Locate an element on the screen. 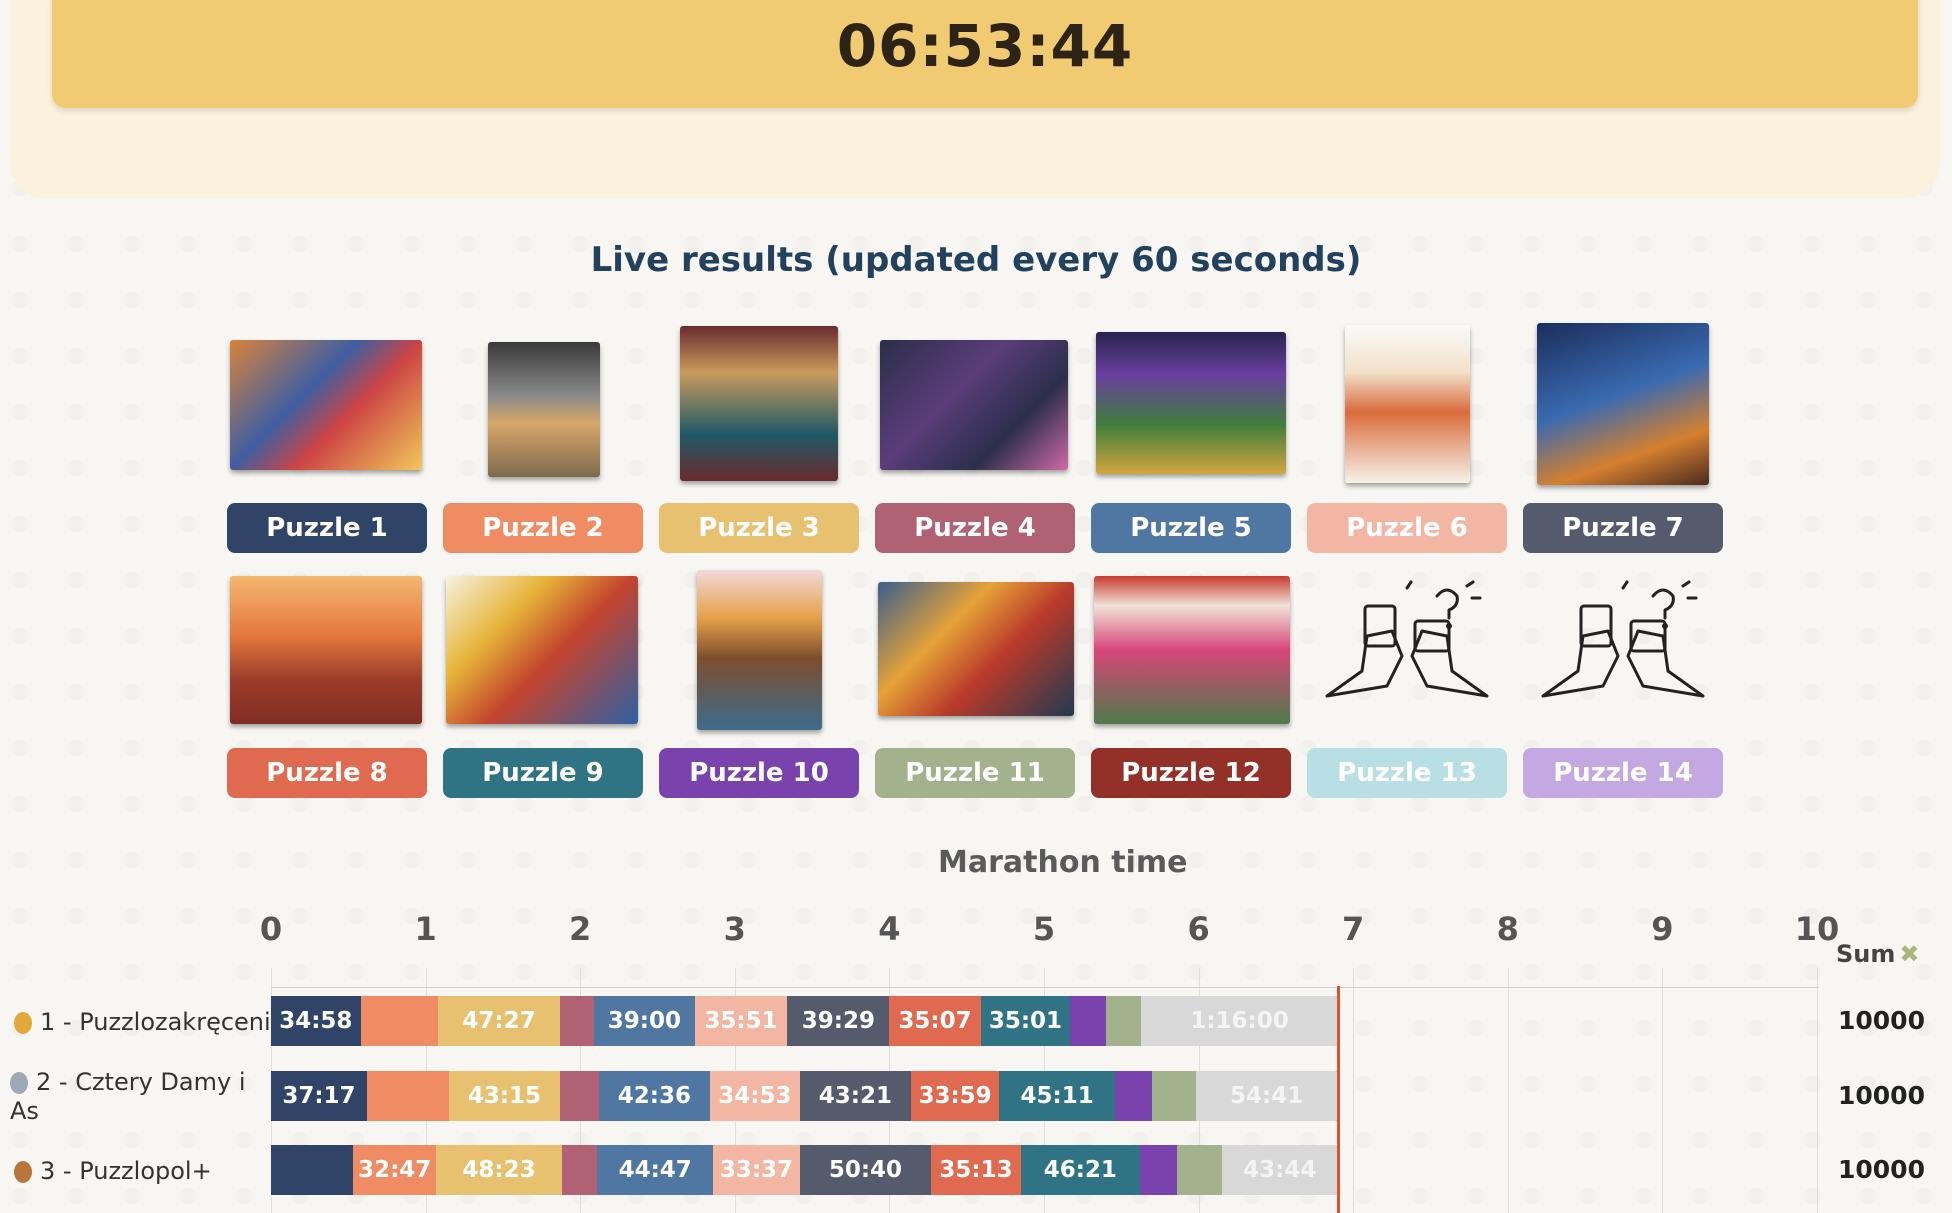 This screenshot has height=1213, width=1952. puzzle-segment: 43:15 is located at coordinates (504, 1096).